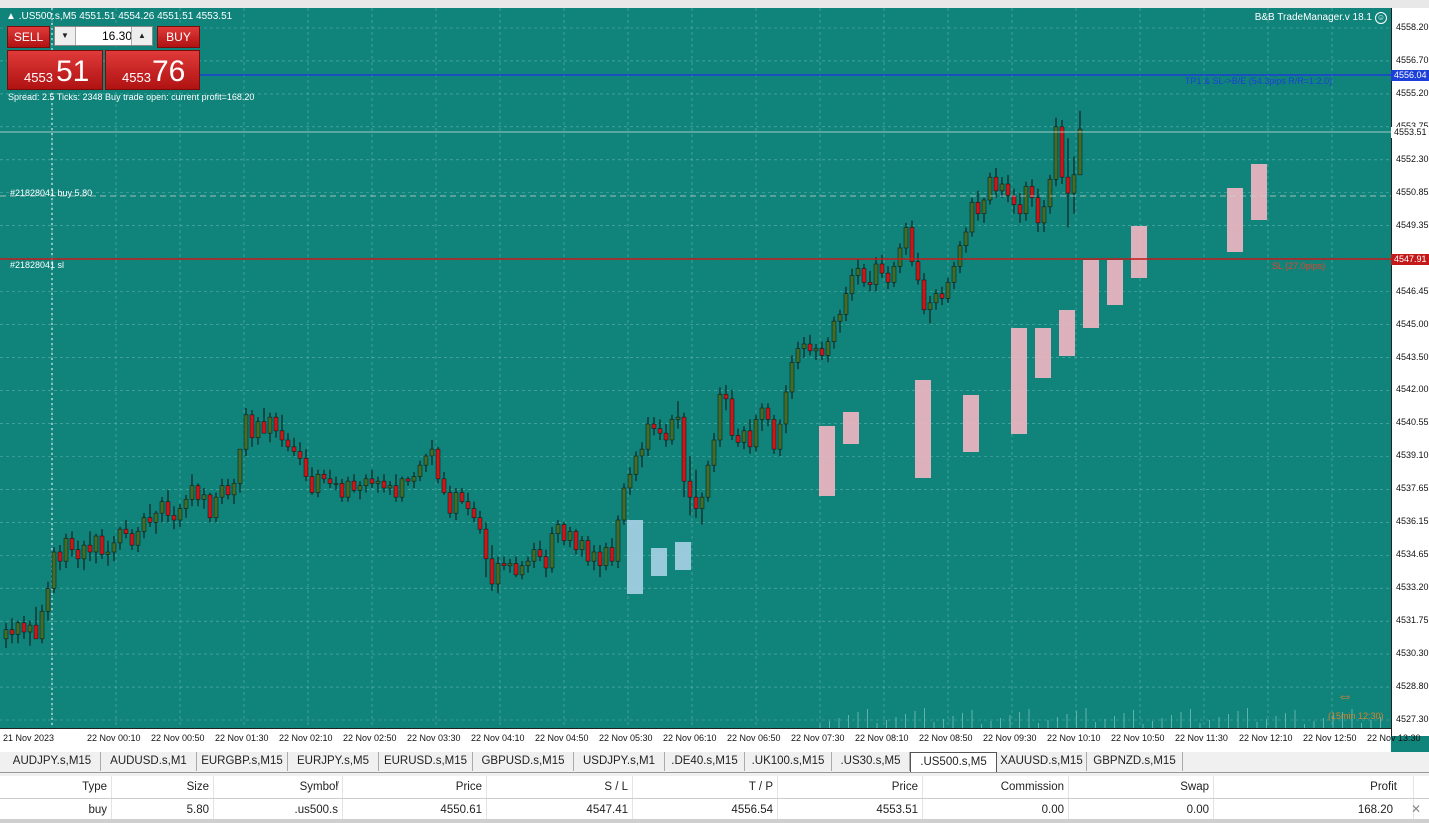 The height and width of the screenshot is (823, 1429). What do you see at coordinates (163, 787) in the screenshot?
I see `column-header: Size` at bounding box center [163, 787].